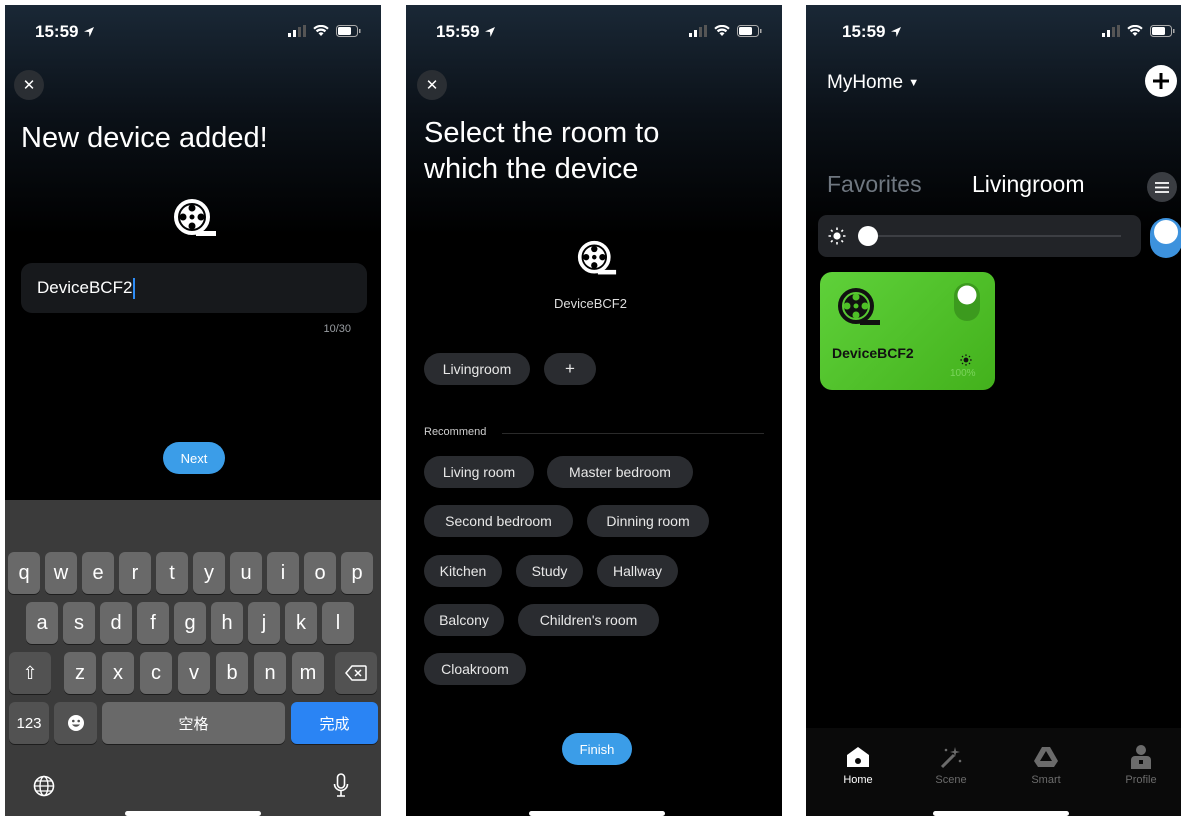  What do you see at coordinates (153, 623) in the screenshot?
I see `key-f: f` at bounding box center [153, 623].